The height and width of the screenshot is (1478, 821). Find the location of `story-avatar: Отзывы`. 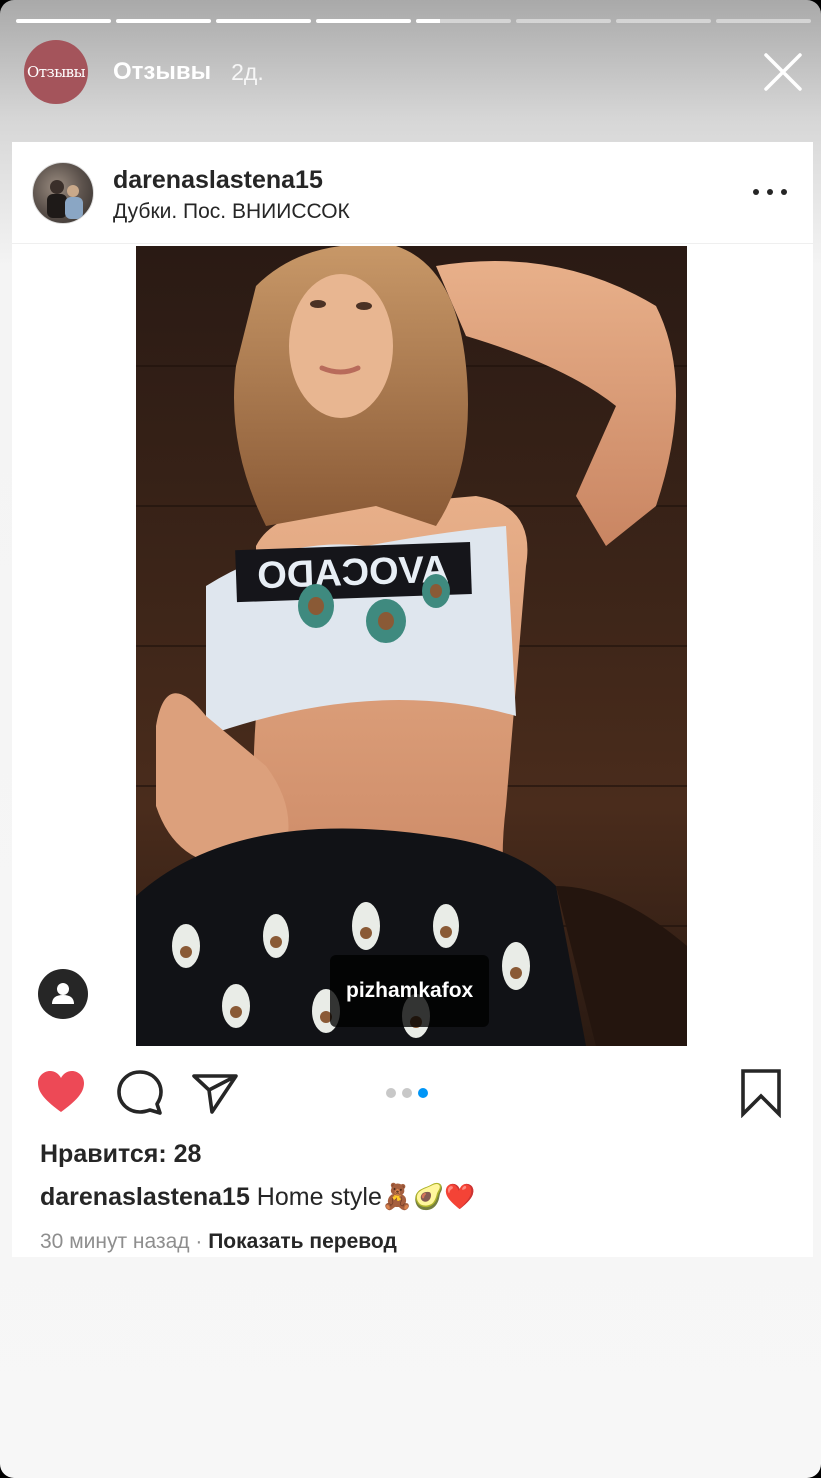

story-avatar: Отзывы is located at coordinates (56, 72).